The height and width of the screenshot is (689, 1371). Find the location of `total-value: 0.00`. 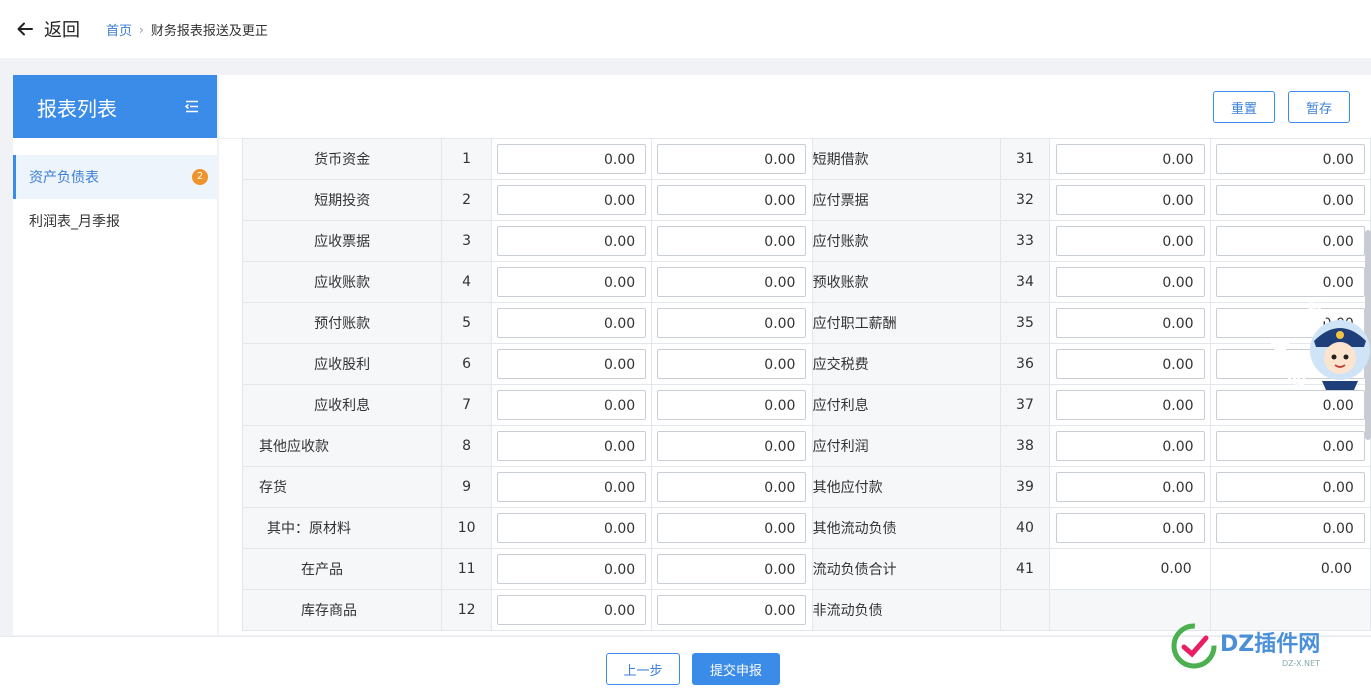

total-value: 0.00 is located at coordinates (1176, 569).